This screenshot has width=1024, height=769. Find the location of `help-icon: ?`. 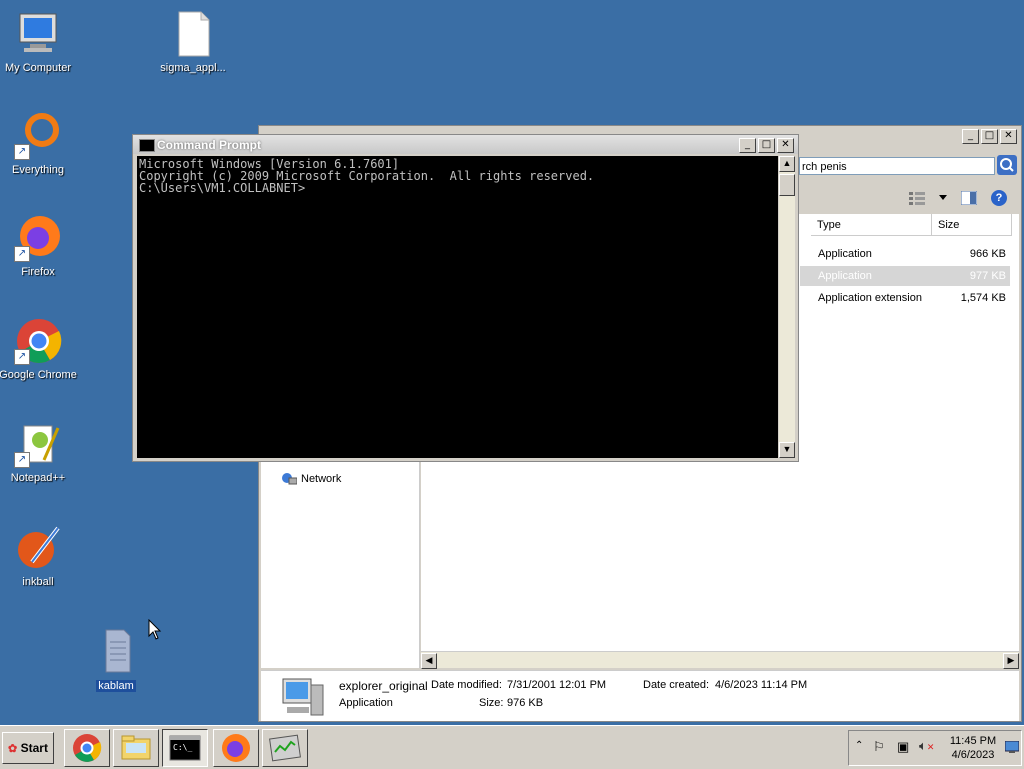

help-icon: ? is located at coordinates (999, 198).